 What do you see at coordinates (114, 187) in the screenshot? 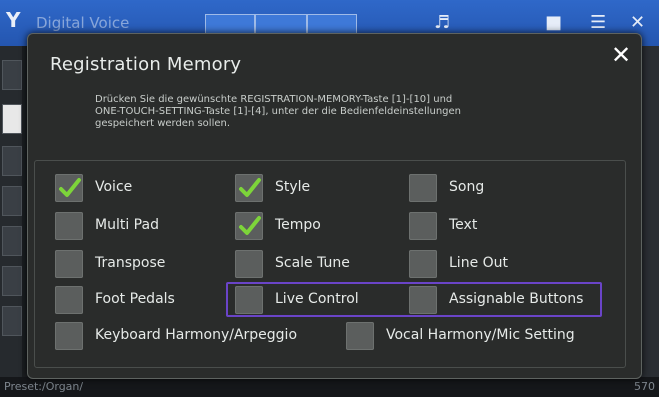
I see `option-label: Voice` at bounding box center [114, 187].